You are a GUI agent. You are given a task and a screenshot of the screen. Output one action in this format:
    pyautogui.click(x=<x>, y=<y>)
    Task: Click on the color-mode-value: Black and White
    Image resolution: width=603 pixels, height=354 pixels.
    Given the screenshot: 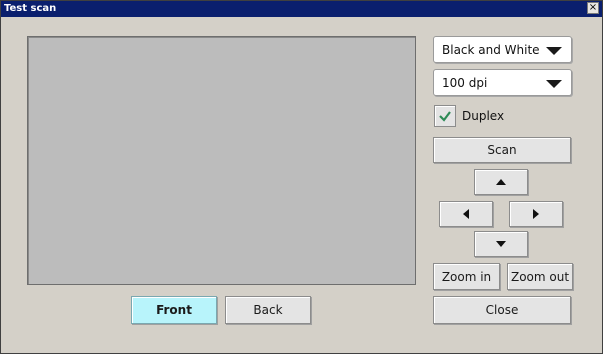 What is the action you would take?
    pyautogui.click(x=491, y=50)
    